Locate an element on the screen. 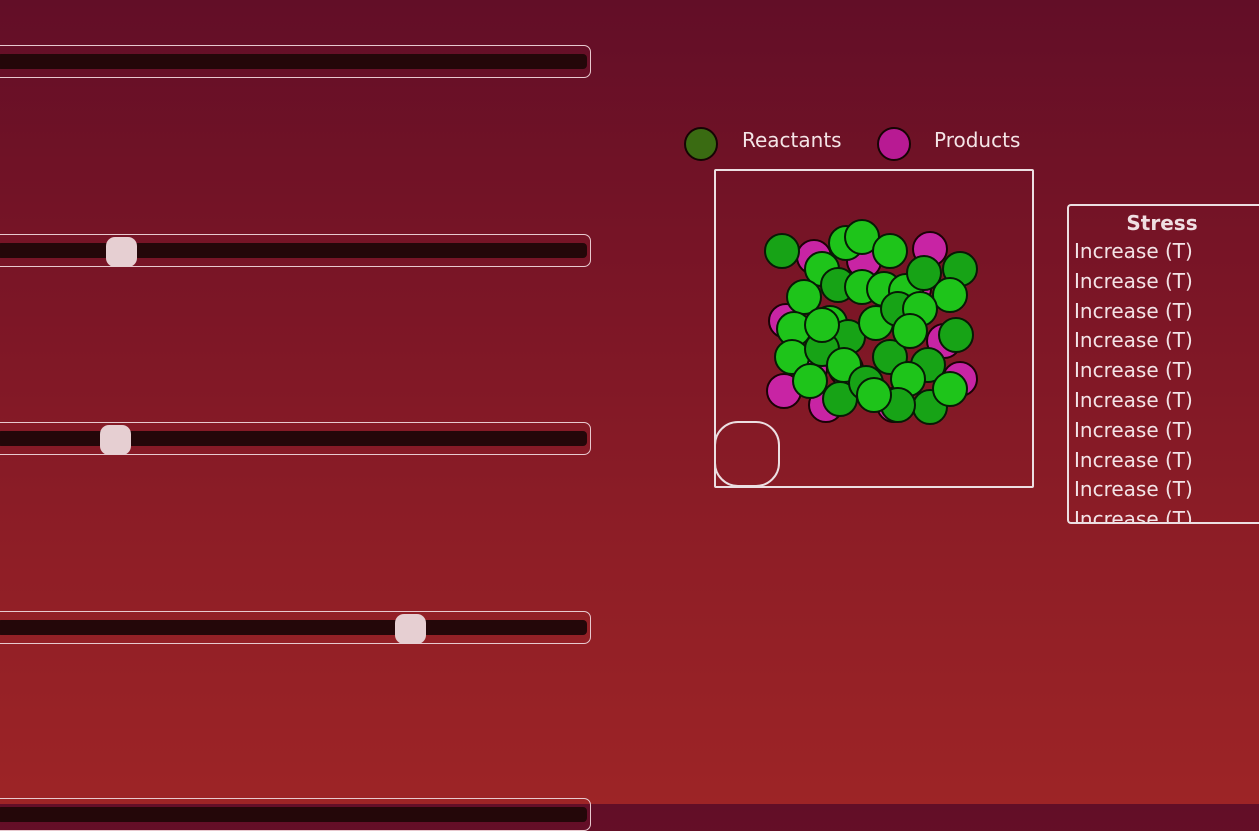 This screenshot has height=831, width=1259. slider-3-track is located at coordinates (293, 438).